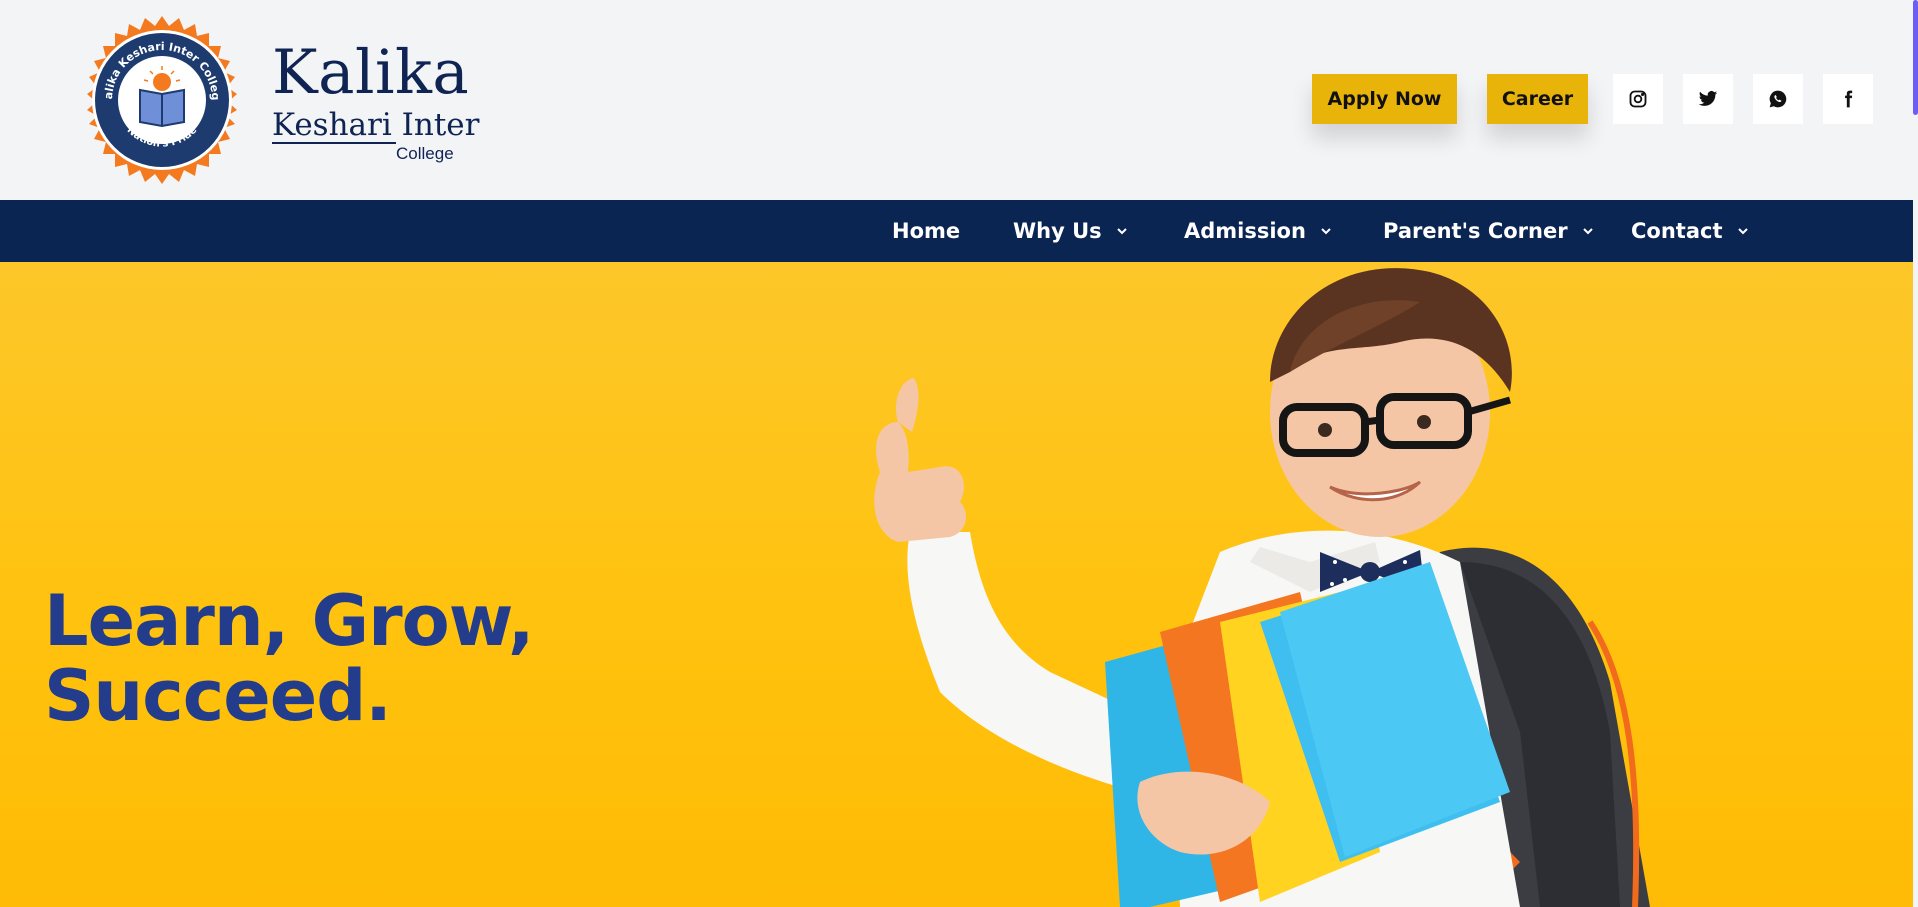 The image size is (1918, 907). What do you see at coordinates (1537, 99) in the screenshot?
I see `career-button: Career` at bounding box center [1537, 99].